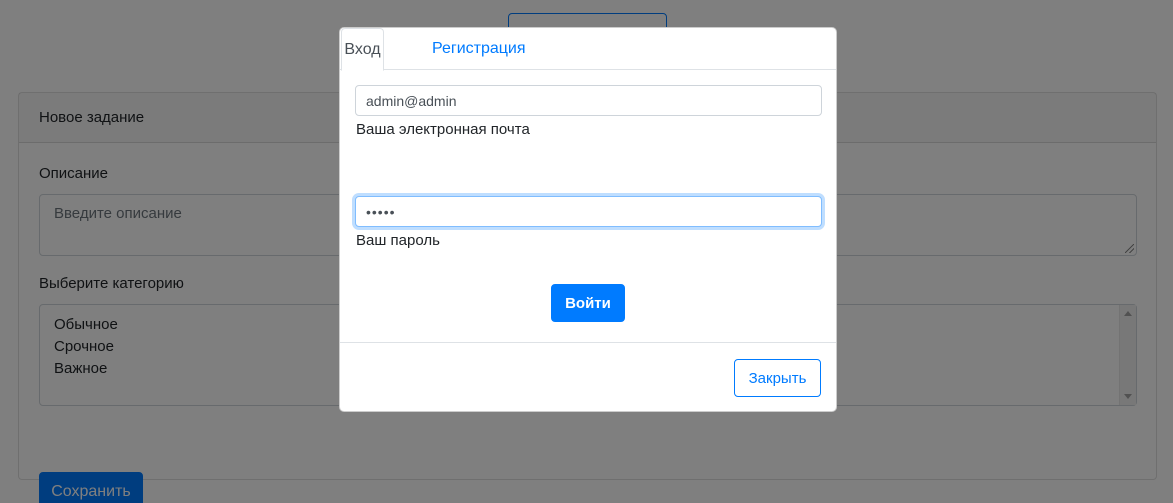  I want to click on login-button: Войти, so click(588, 303).